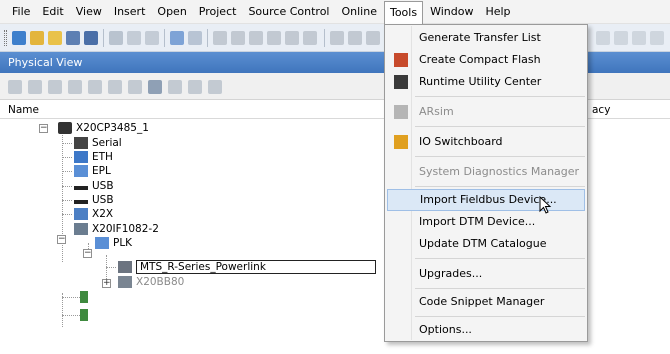 This screenshot has height=354, width=670. I want to click on tree-item-usb-2: USB, so click(94, 200).